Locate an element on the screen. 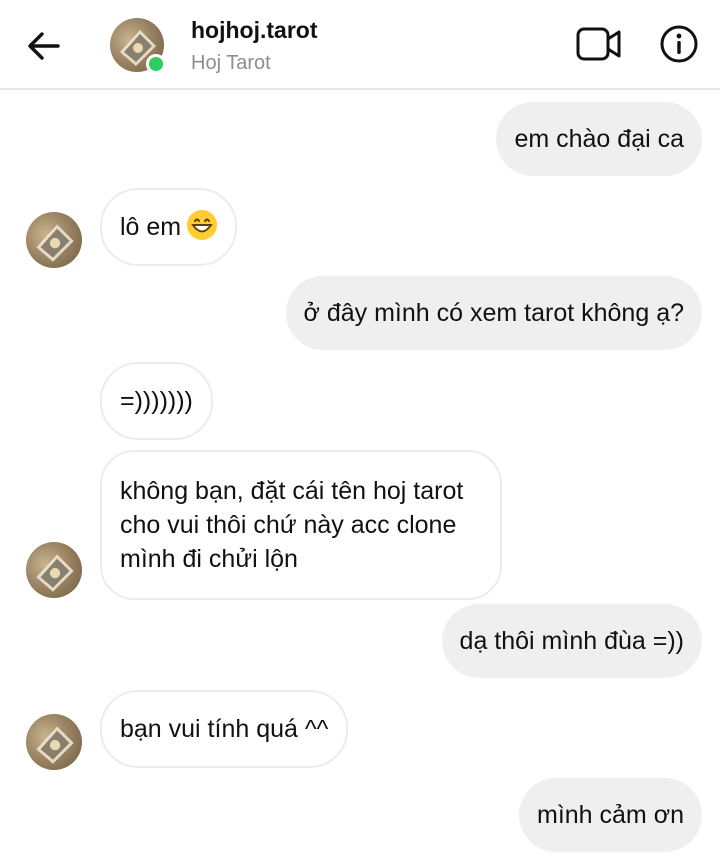  outgoing-message: em chào đại ca is located at coordinates (599, 139).